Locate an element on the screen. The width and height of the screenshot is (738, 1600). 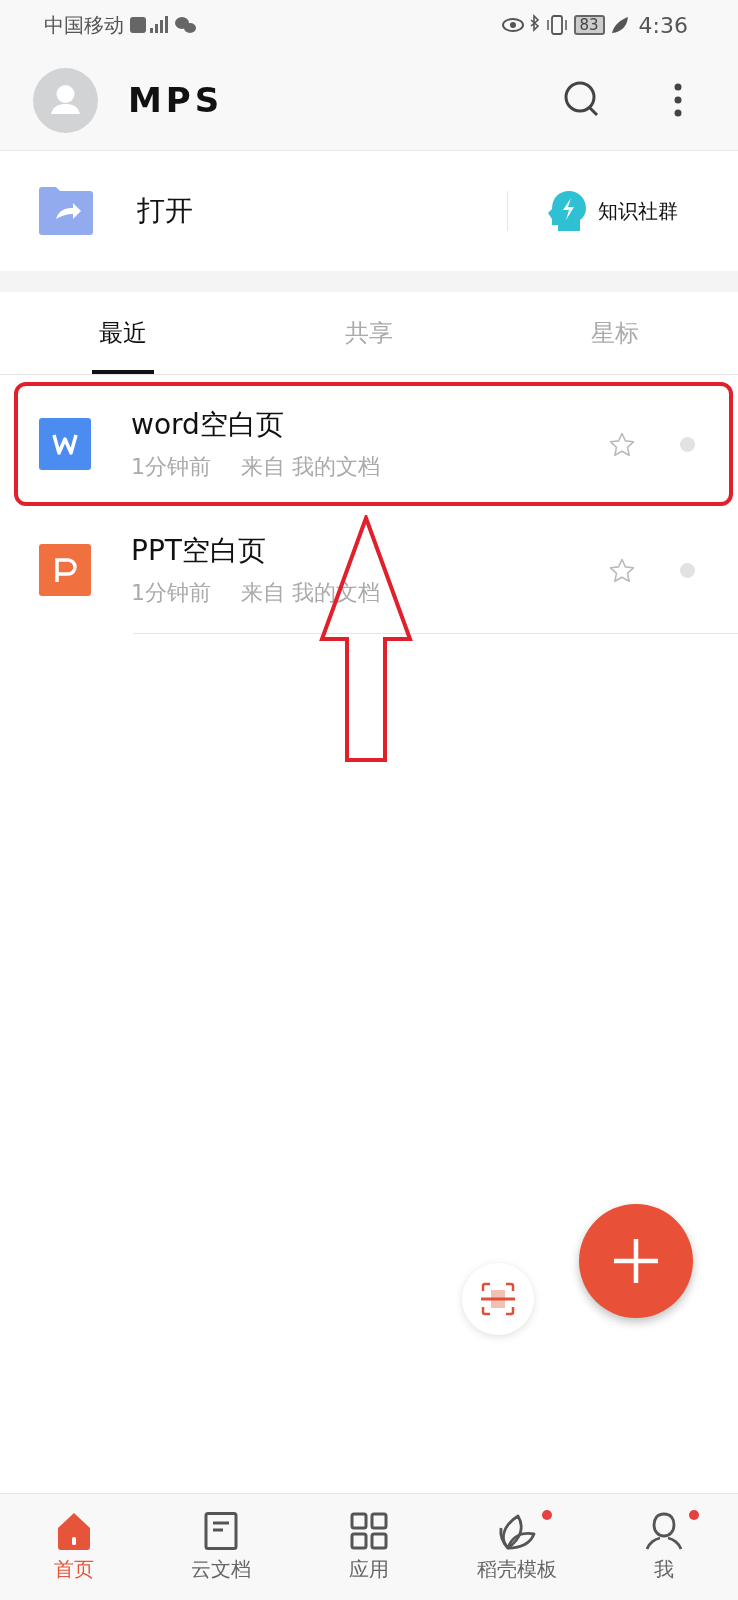
open-button: 打开 is located at coordinates (165, 211).